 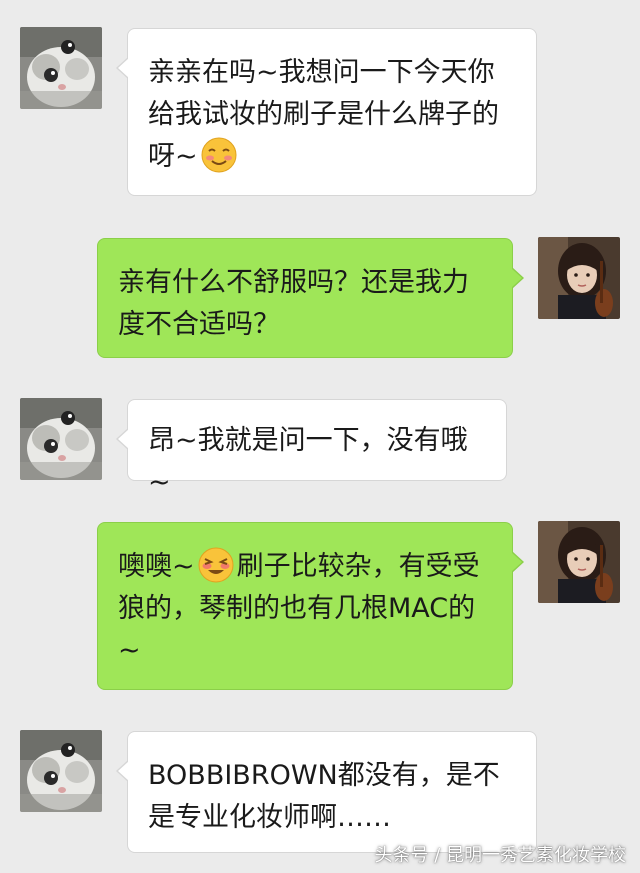 What do you see at coordinates (293, 303) in the screenshot?
I see `message-text: 亲有什么不舒服吗？还是我力度不合适吗？` at bounding box center [293, 303].